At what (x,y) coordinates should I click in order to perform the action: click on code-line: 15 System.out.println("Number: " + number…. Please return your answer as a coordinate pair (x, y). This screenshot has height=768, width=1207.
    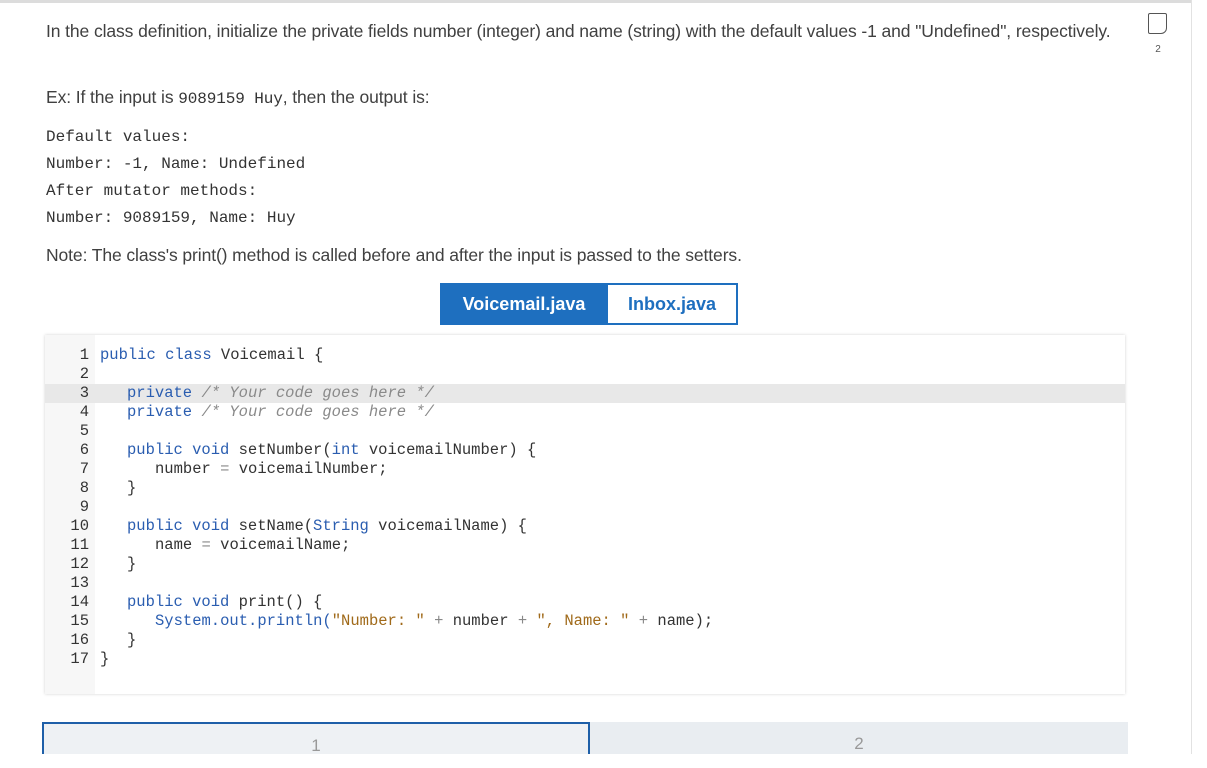
    Looking at the image, I should click on (585, 621).